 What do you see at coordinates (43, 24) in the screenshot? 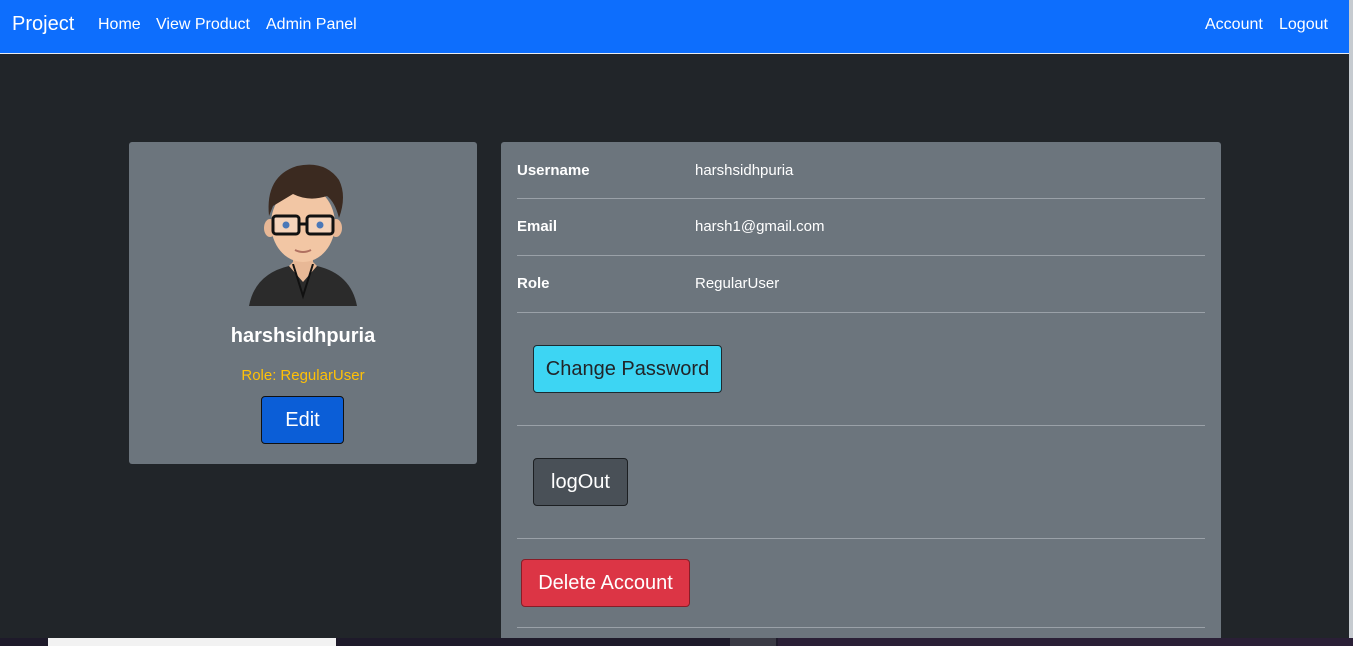
I see `brand-link: Project` at bounding box center [43, 24].